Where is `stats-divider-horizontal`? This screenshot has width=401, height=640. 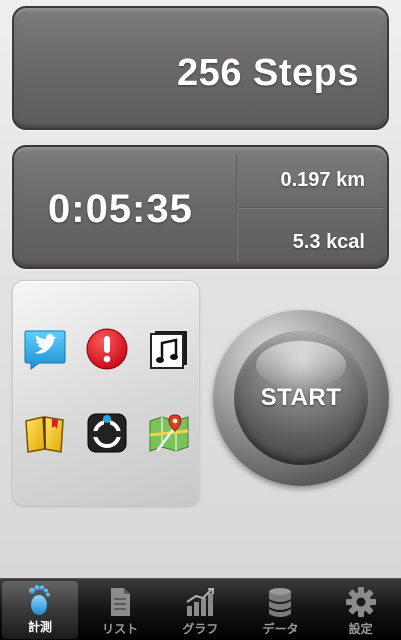
stats-divider-horizontal is located at coordinates (311, 208).